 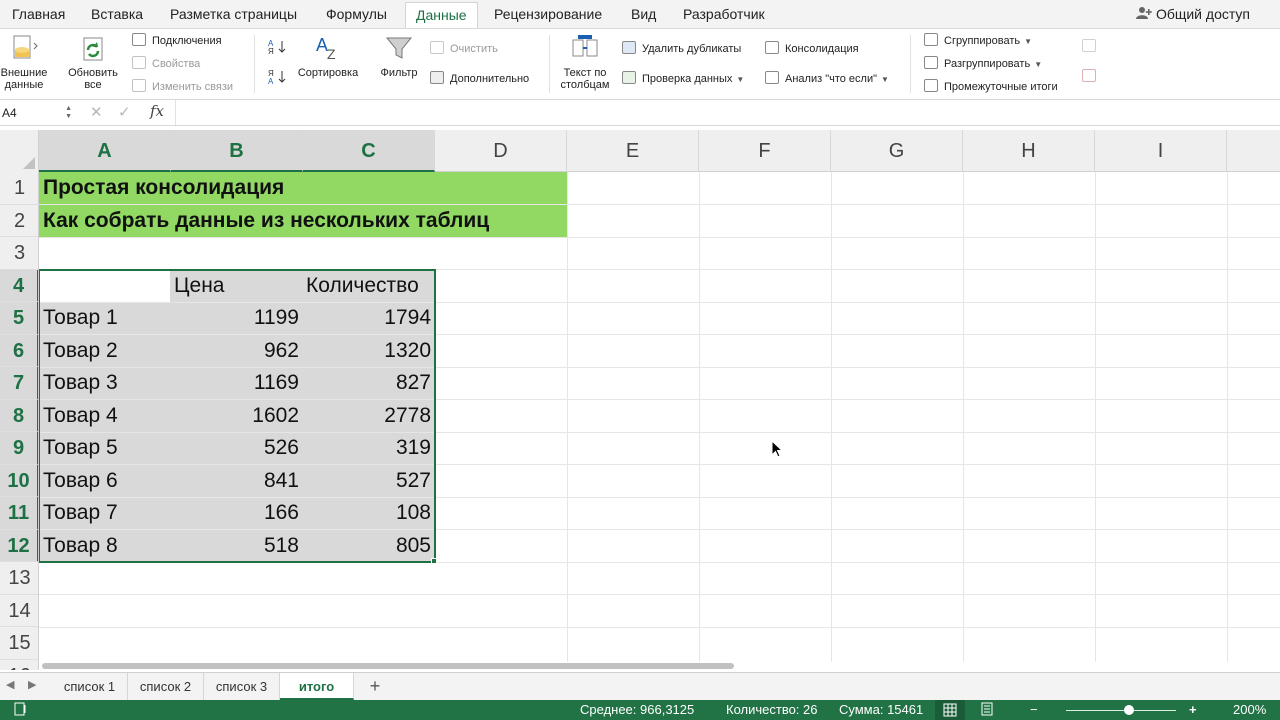 I want to click on row-header: 8, so click(x=19, y=415).